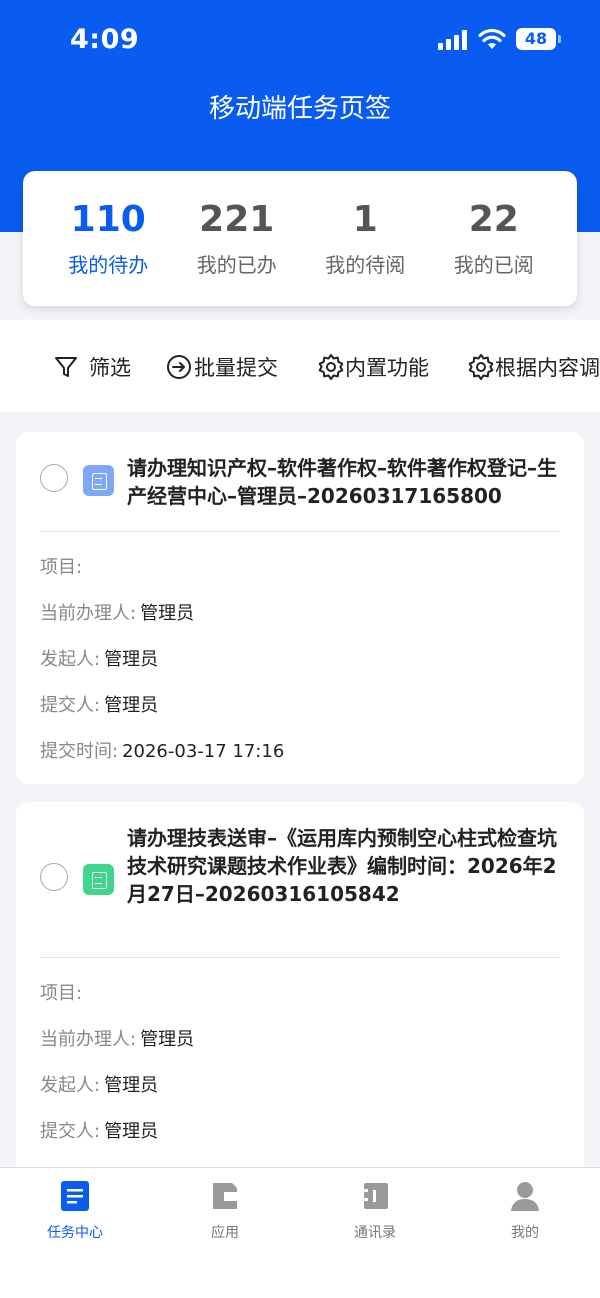 This screenshot has width=600, height=1298. Describe the element at coordinates (179, 367) in the screenshot. I see `arrow-circle-icon` at that location.